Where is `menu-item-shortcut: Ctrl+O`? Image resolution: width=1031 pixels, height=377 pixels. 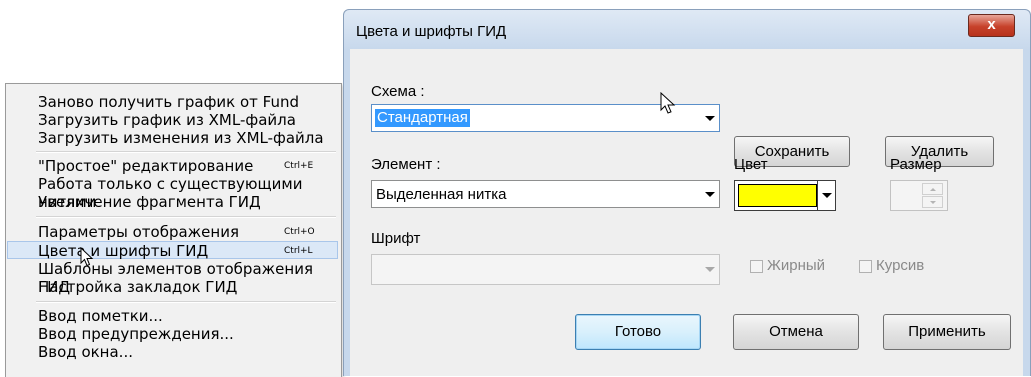 menu-item-shortcut: Ctrl+O is located at coordinates (299, 232).